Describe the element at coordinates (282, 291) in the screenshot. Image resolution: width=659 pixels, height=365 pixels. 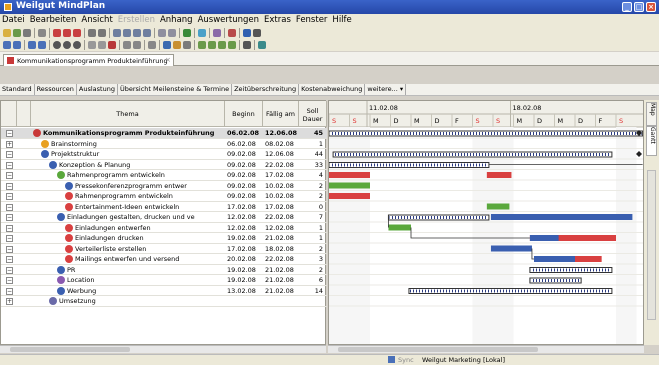
I see `task-due-date: 21.02.08` at that location.